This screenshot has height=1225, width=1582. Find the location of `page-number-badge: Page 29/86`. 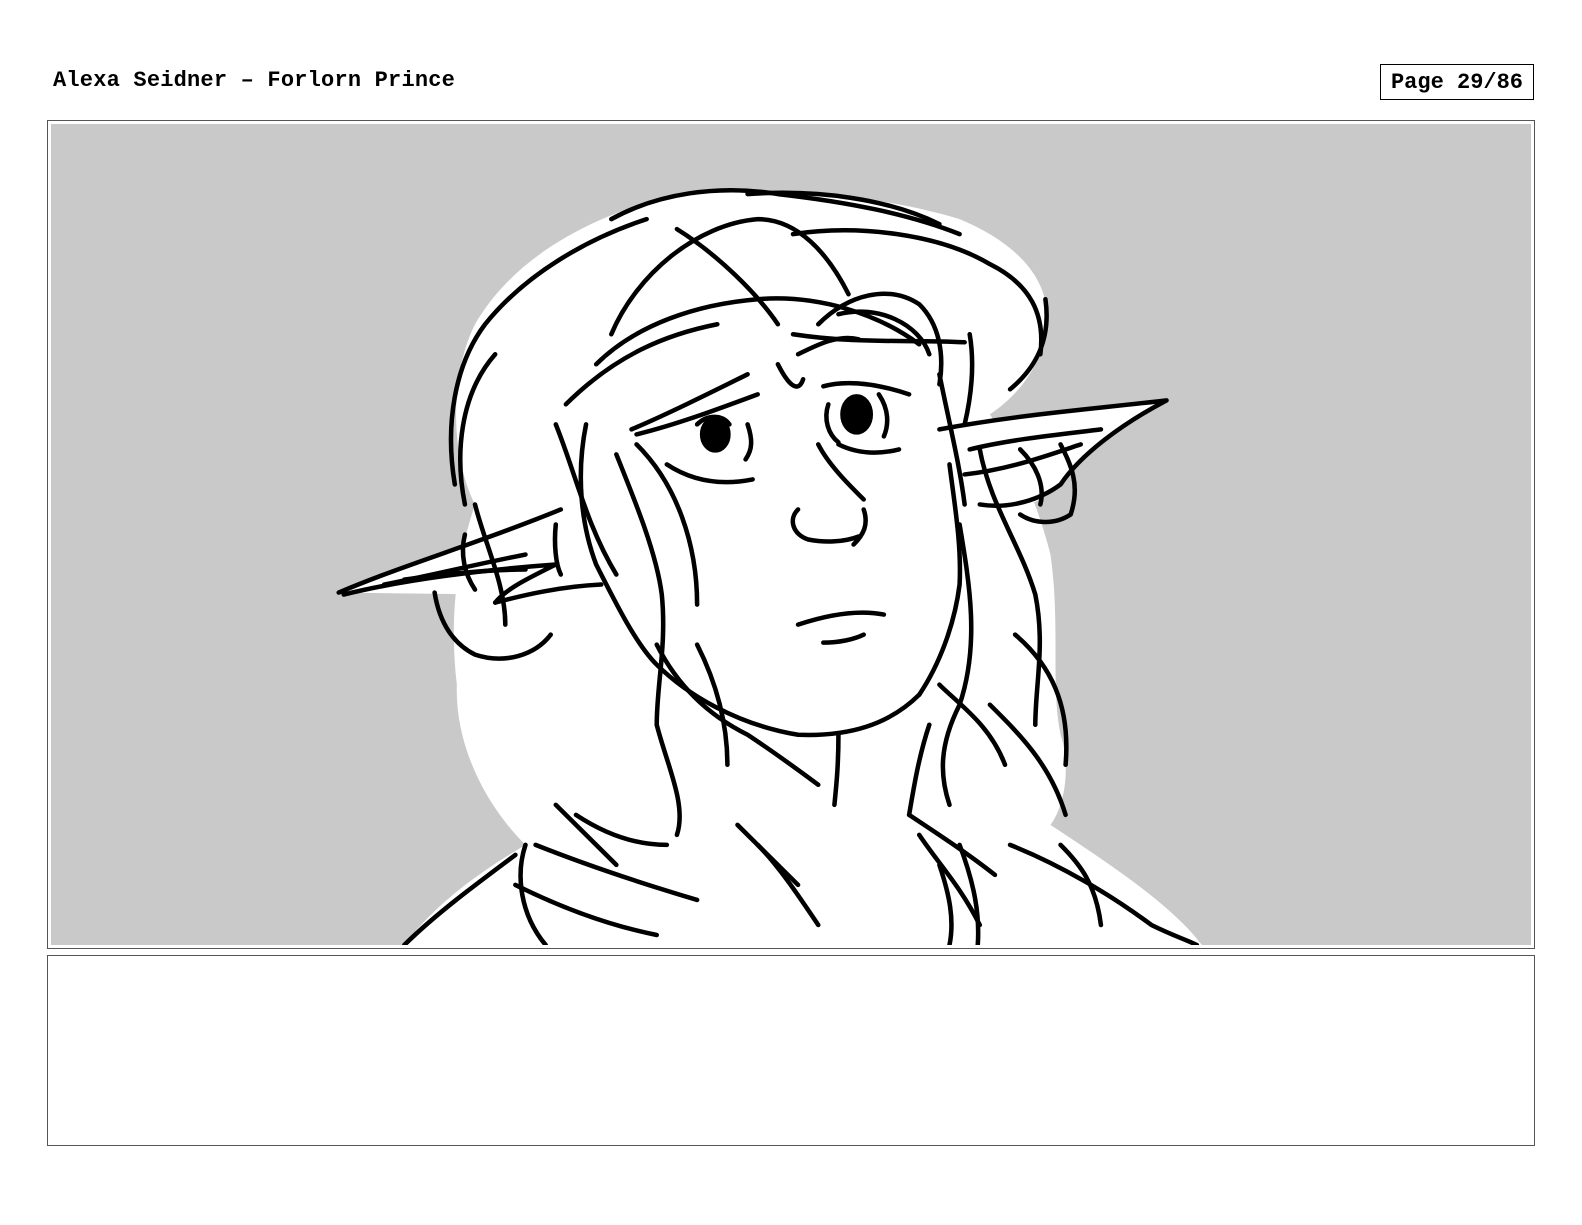

page-number-badge: Page 29/86 is located at coordinates (1457, 82).